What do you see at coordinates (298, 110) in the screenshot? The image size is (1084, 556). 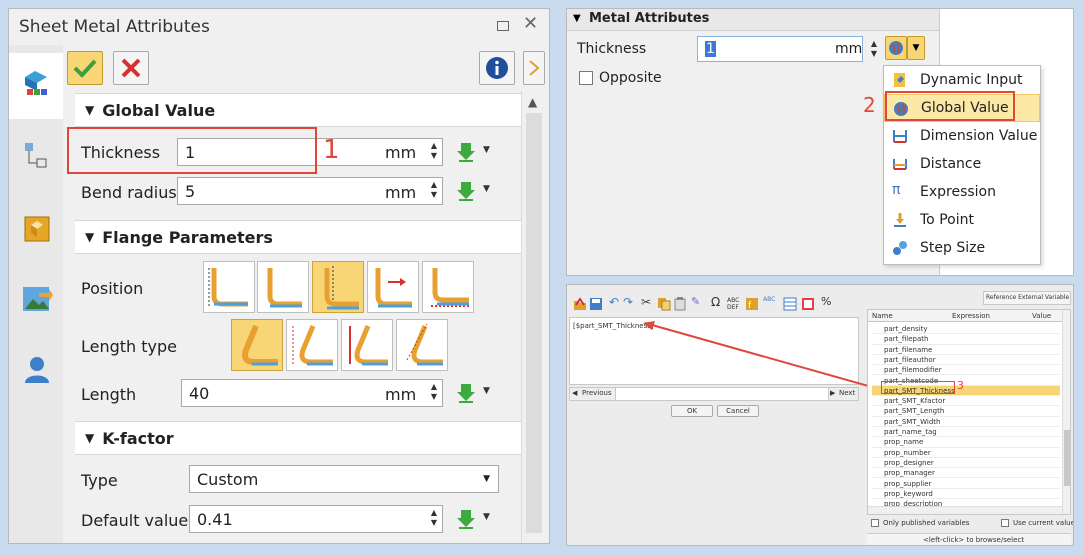 I see `section-global-value: ▼ Global Value` at bounding box center [298, 110].